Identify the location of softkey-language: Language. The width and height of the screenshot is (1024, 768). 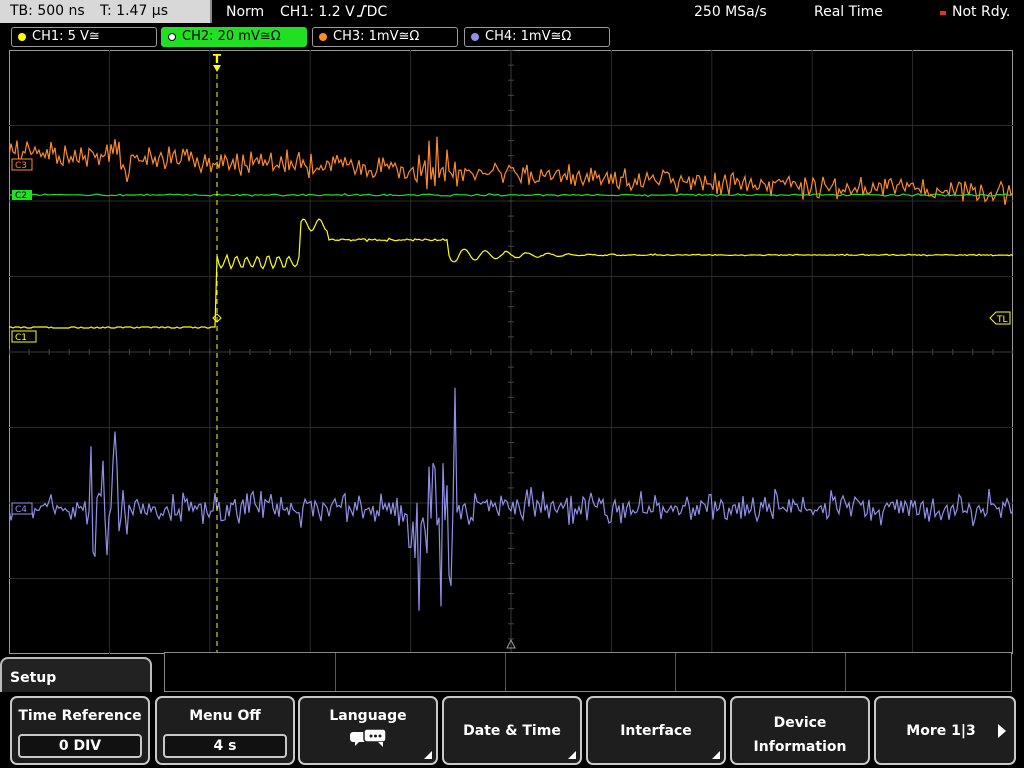
(368, 730).